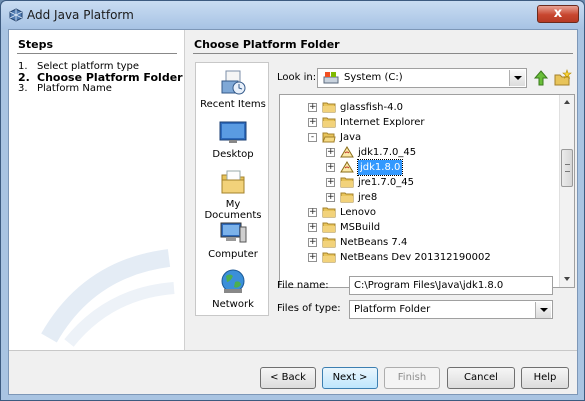 The height and width of the screenshot is (401, 585). I want to click on place-label: Network, so click(233, 304).